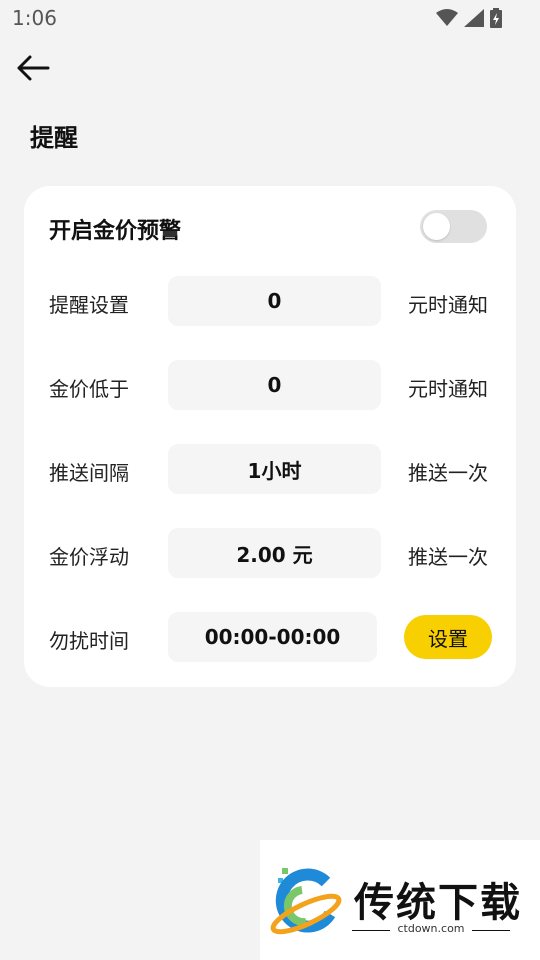 This screenshot has height=960, width=540. What do you see at coordinates (89, 473) in the screenshot?
I see `row-label: 推送间隔` at bounding box center [89, 473].